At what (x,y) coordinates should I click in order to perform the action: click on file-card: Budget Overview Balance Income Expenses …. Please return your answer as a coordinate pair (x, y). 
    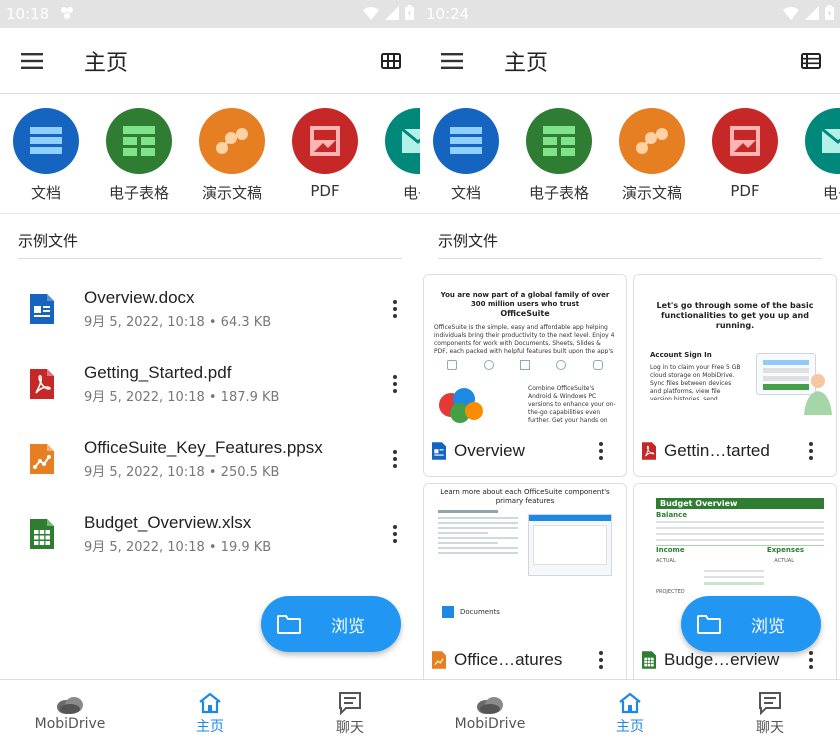
    Looking at the image, I should click on (735, 584).